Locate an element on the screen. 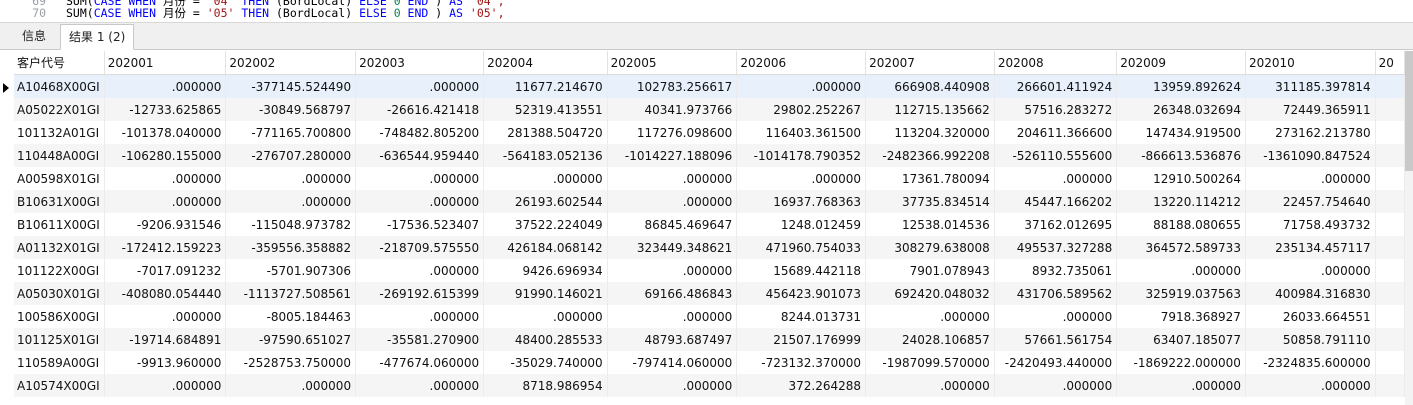  customer-code-cell: 101122X00GI is located at coordinates (59, 270).